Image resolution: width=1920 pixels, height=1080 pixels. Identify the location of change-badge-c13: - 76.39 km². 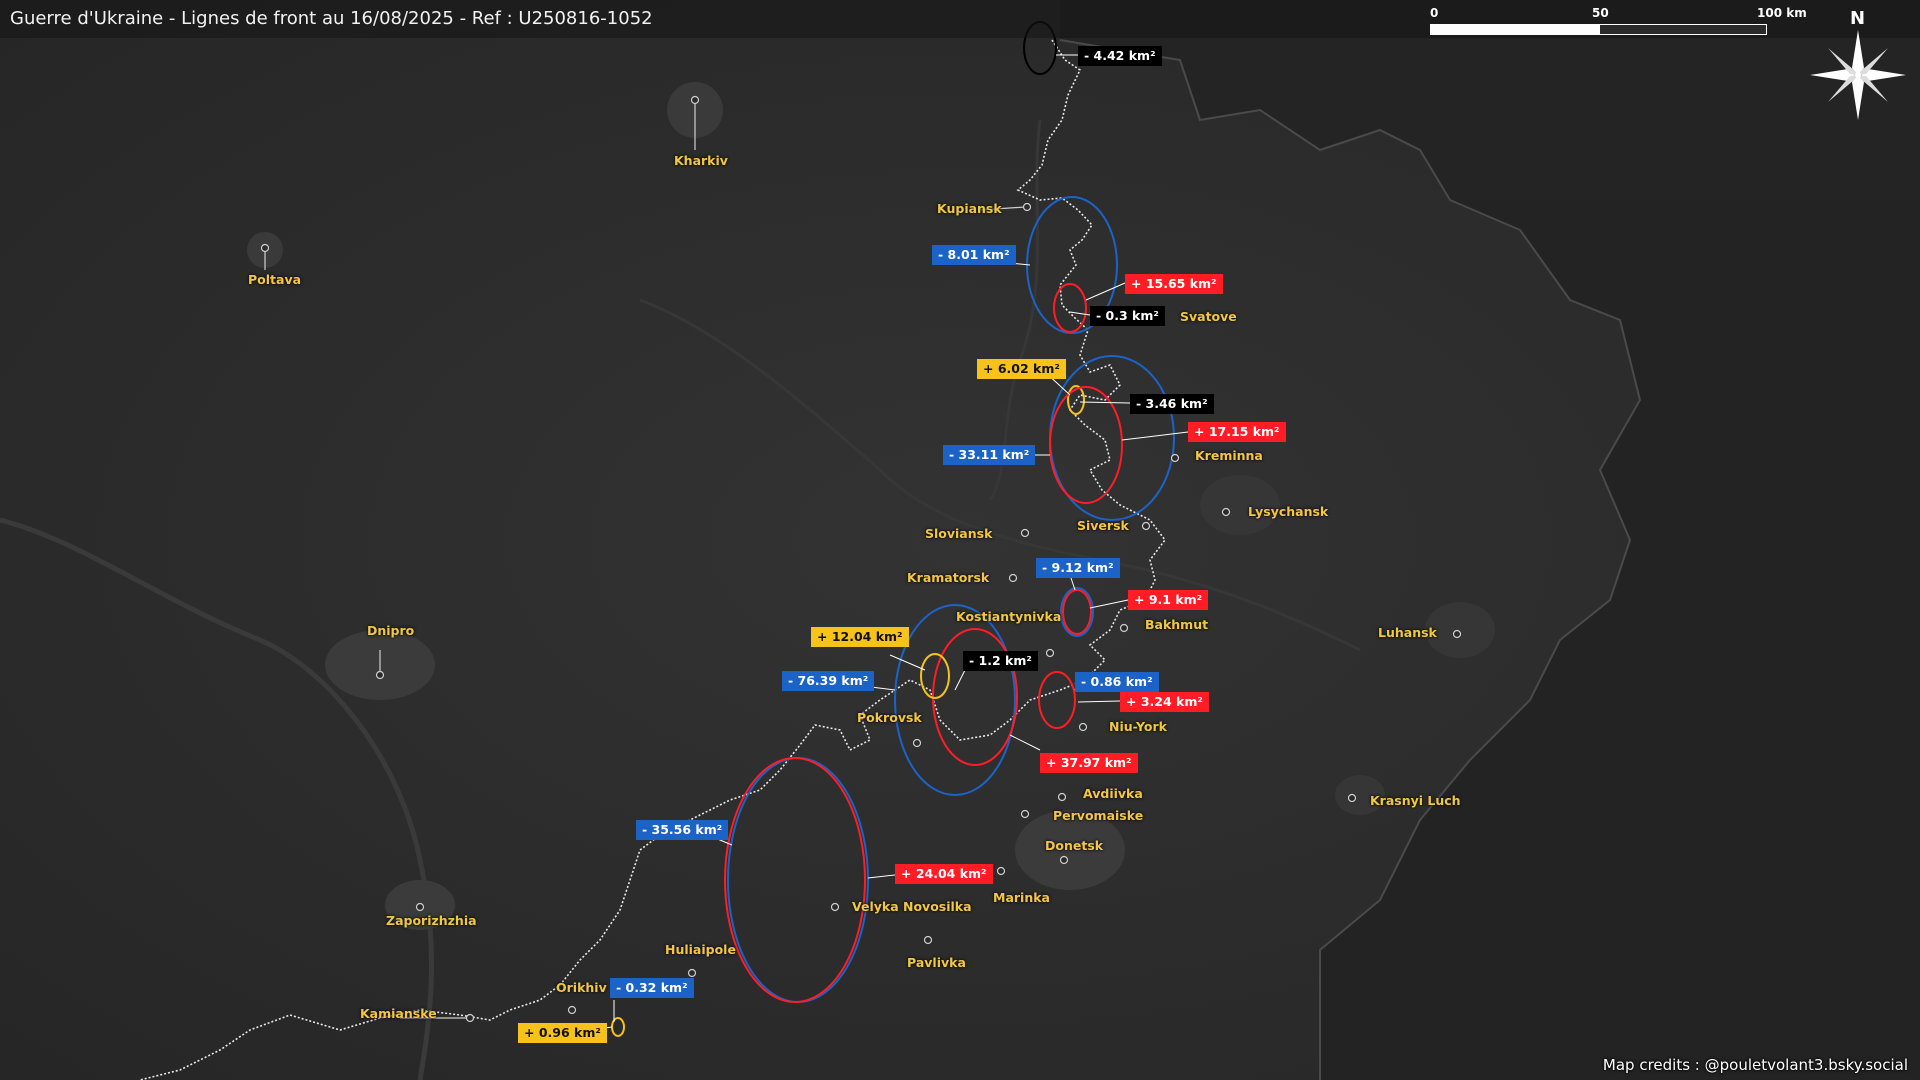
(828, 681).